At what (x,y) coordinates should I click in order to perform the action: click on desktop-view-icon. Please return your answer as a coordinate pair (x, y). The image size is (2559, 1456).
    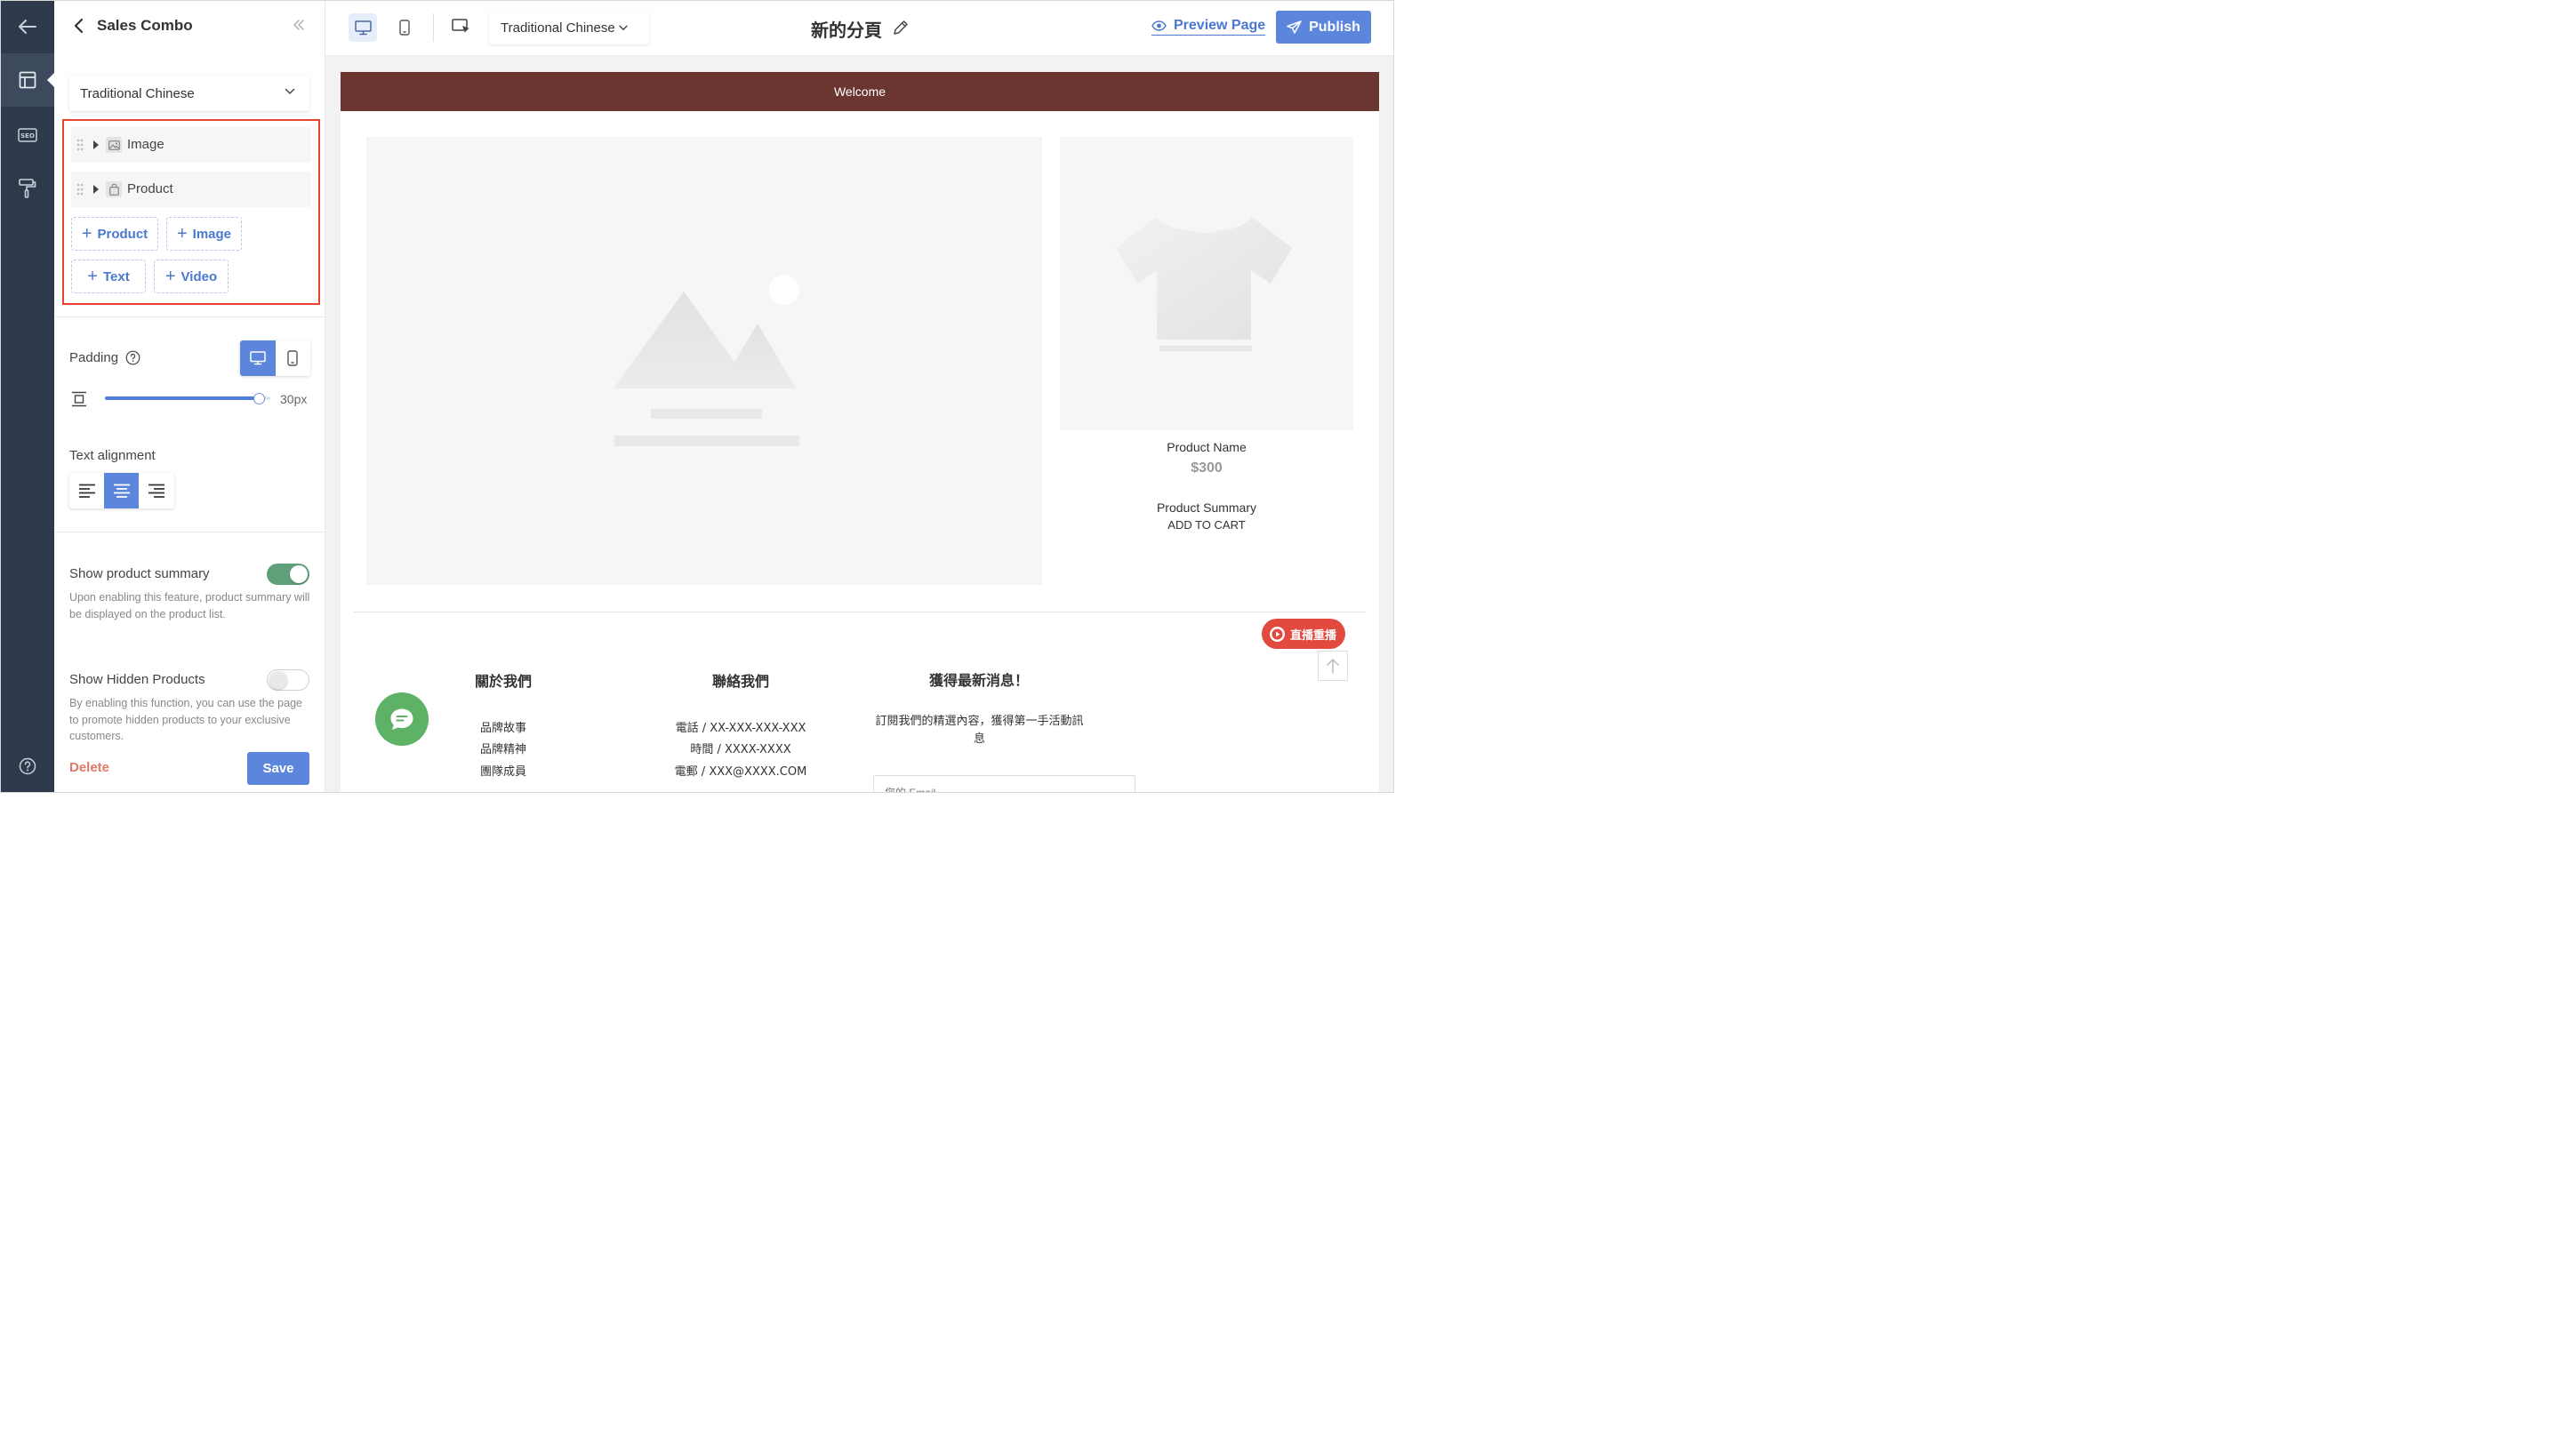
    Looking at the image, I should click on (363, 27).